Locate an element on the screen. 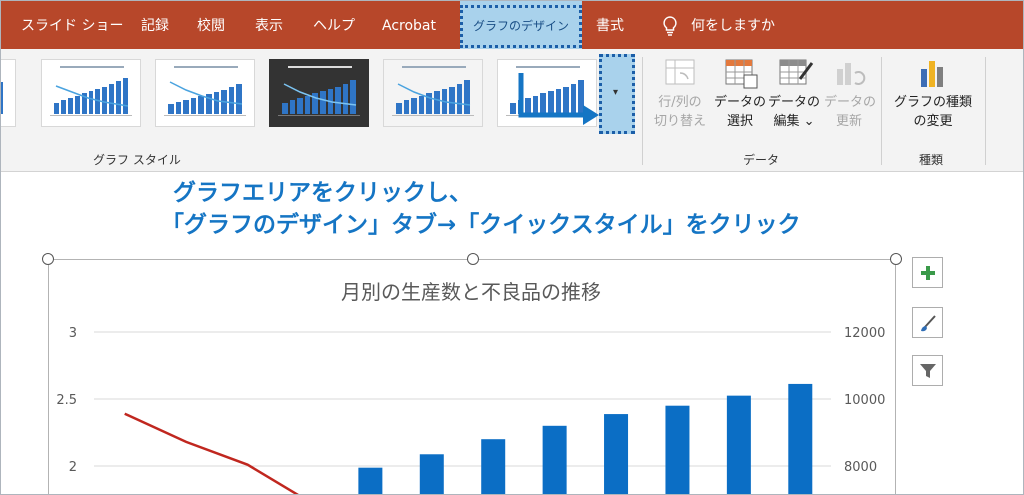 The width and height of the screenshot is (1024, 495). y-right-tick-label: 12000 is located at coordinates (864, 333).